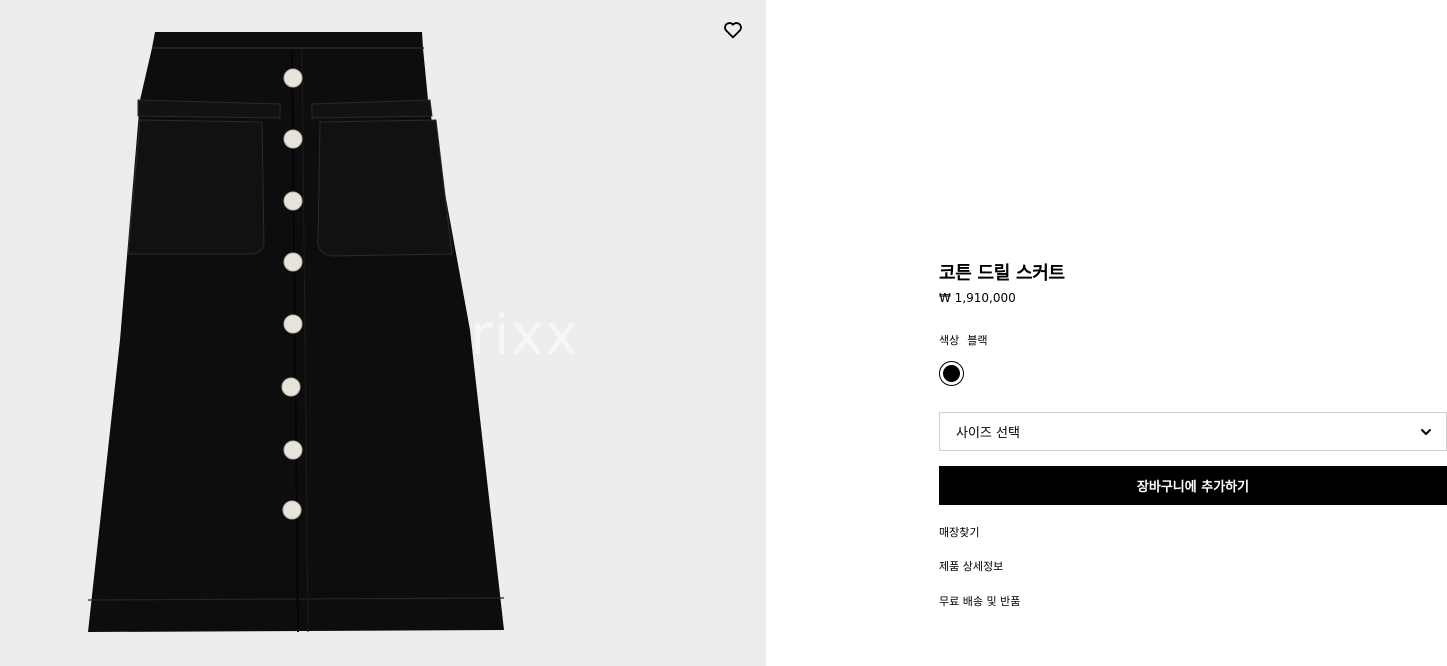  Describe the element at coordinates (979, 601) in the screenshot. I see `shipping-returns-link: 무료 배송 및 반품` at that location.